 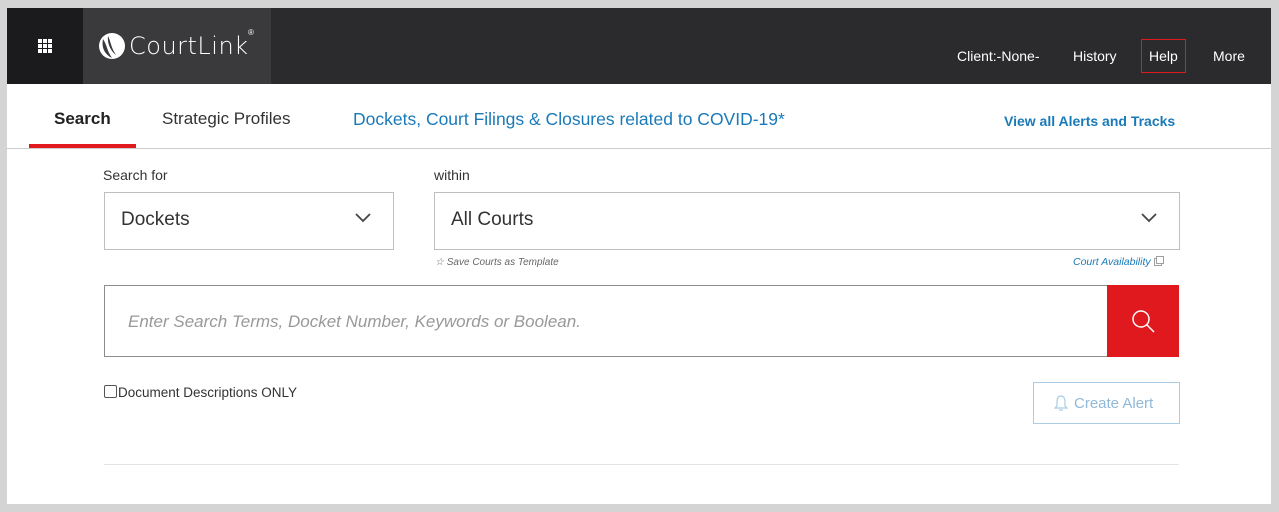 What do you see at coordinates (82, 119) in the screenshot?
I see `tab-search: Search` at bounding box center [82, 119].